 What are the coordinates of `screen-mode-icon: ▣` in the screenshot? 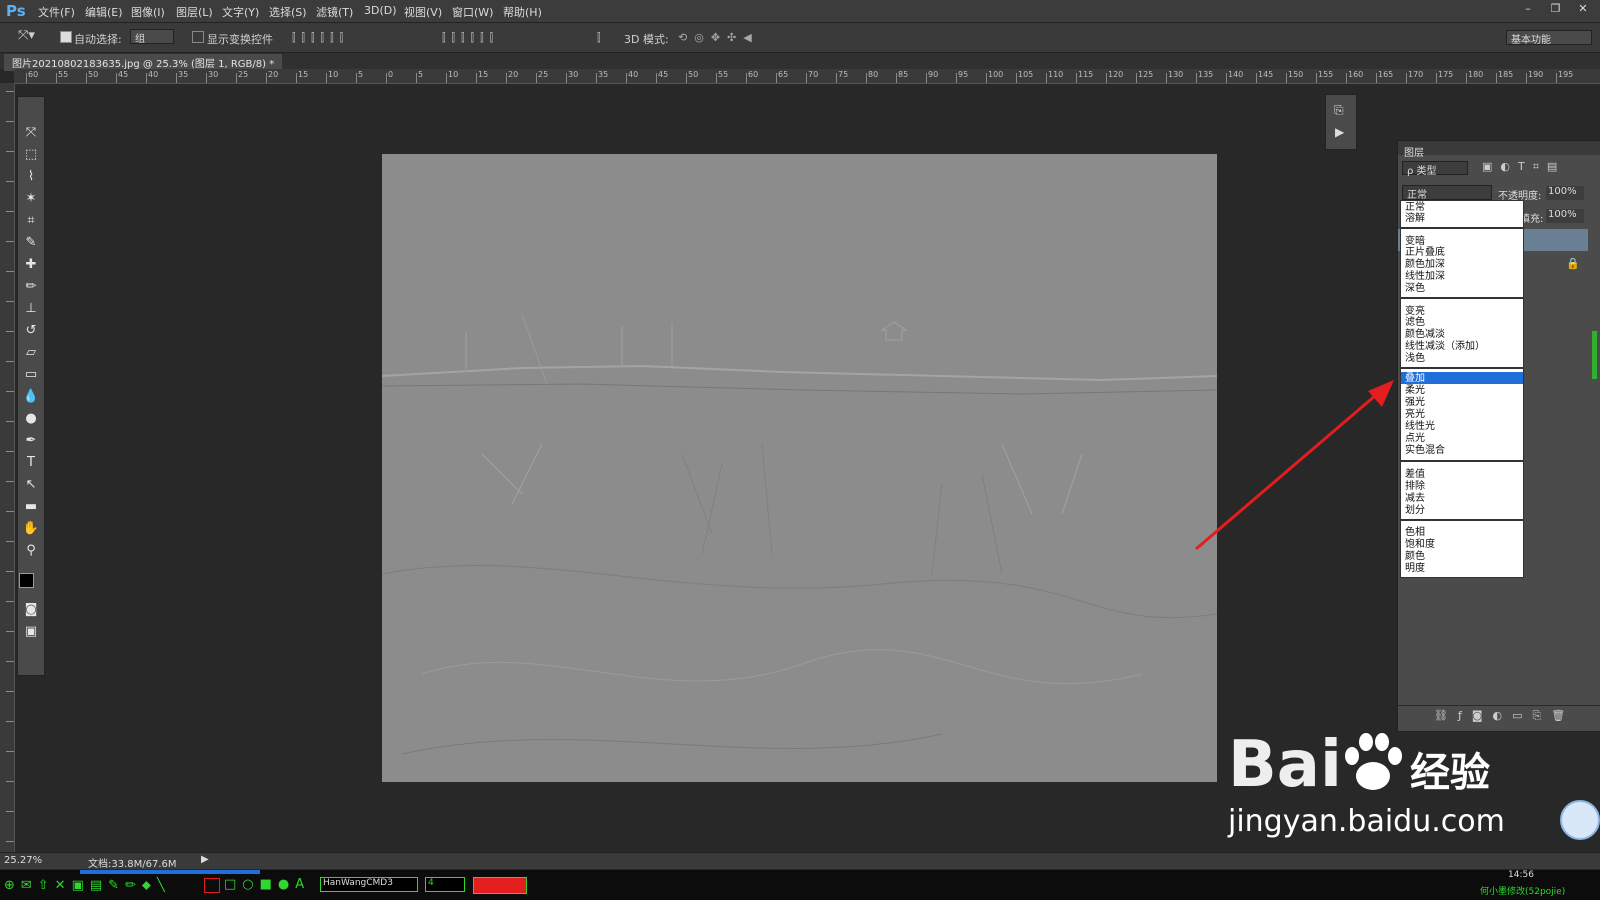 It's located at (31, 632).